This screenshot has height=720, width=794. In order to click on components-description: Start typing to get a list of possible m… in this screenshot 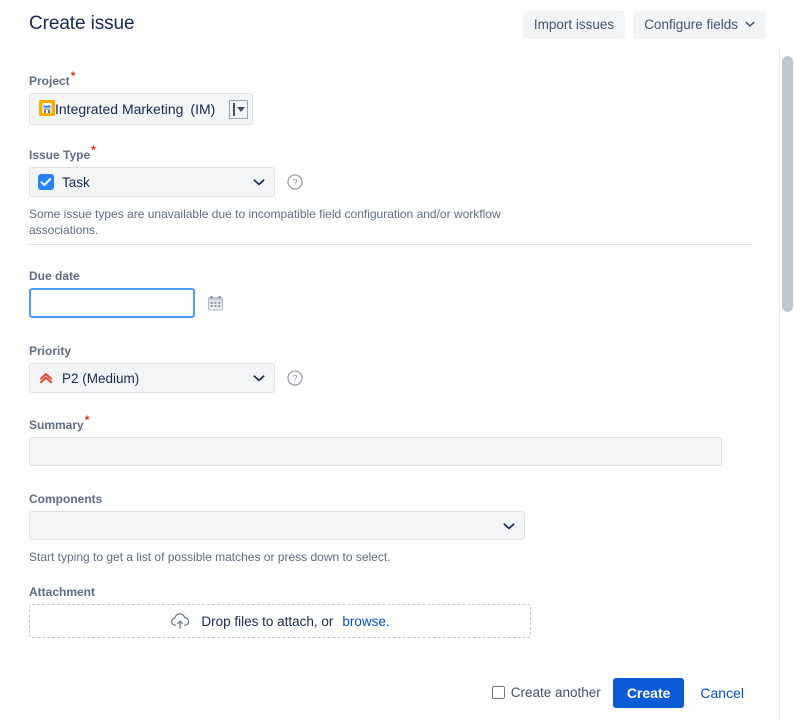, I will do `click(210, 557)`.